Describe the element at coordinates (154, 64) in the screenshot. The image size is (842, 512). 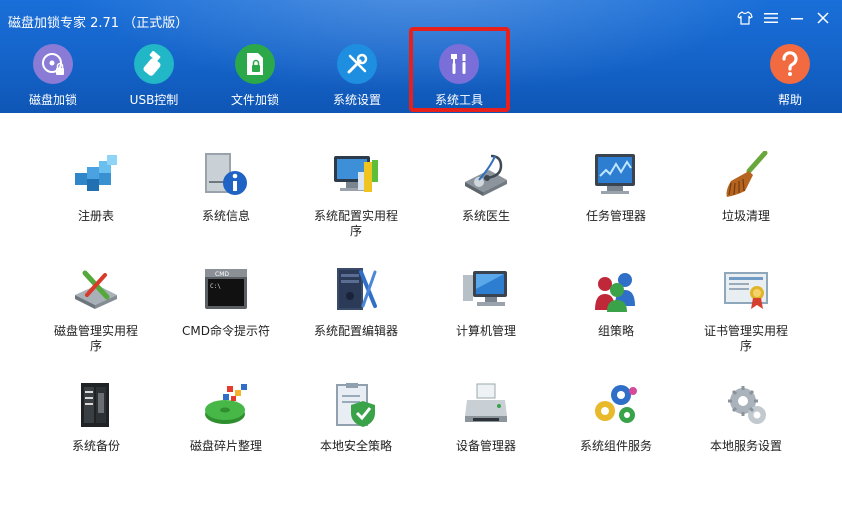
I see `usb-drive-icon` at that location.